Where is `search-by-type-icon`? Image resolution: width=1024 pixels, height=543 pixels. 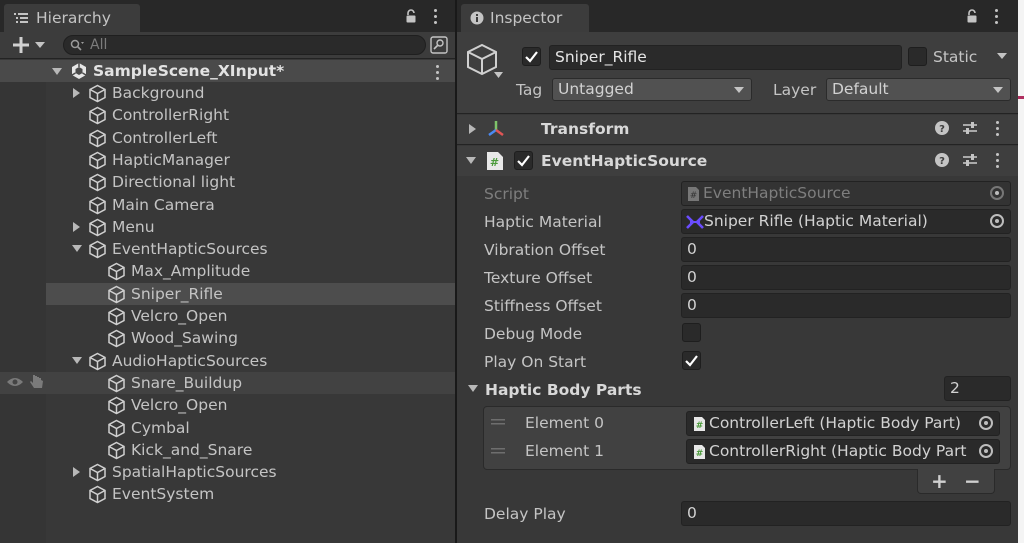
search-by-type-icon is located at coordinates (439, 45).